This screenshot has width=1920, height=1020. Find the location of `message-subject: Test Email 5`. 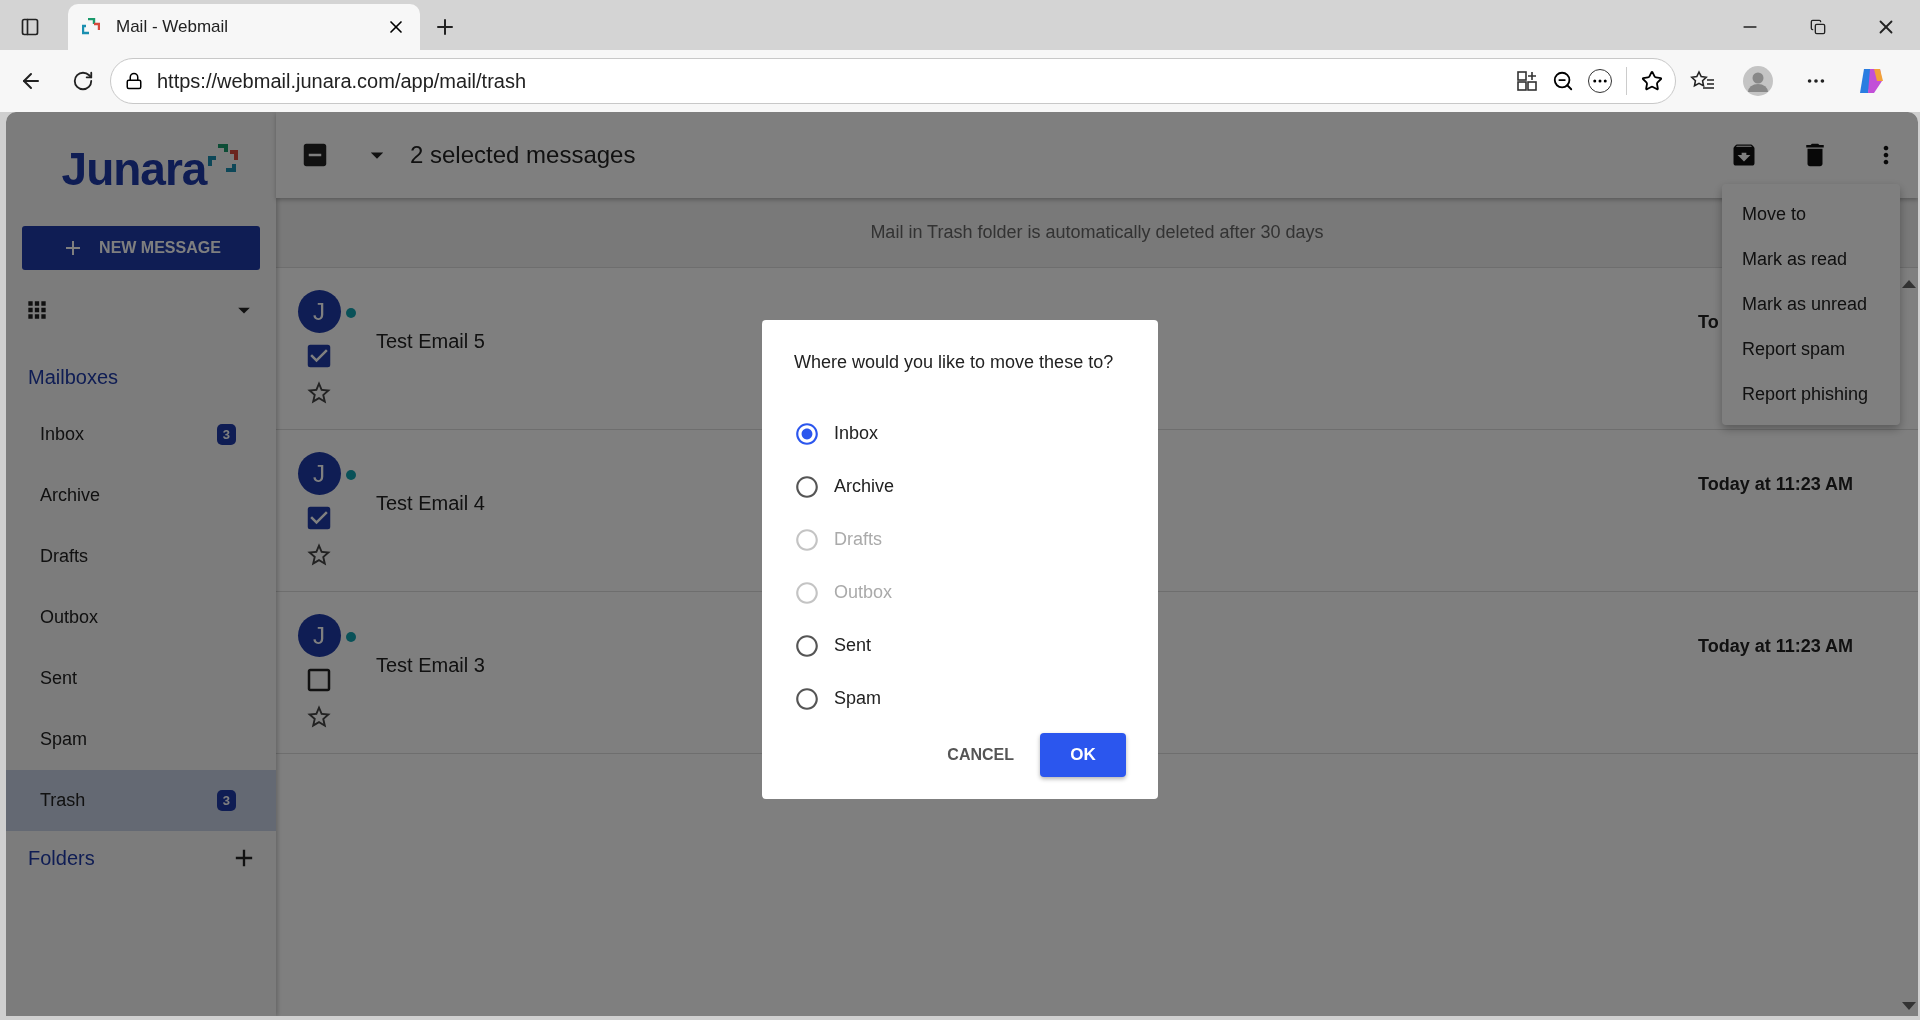

message-subject: Test Email 5 is located at coordinates (430, 342).